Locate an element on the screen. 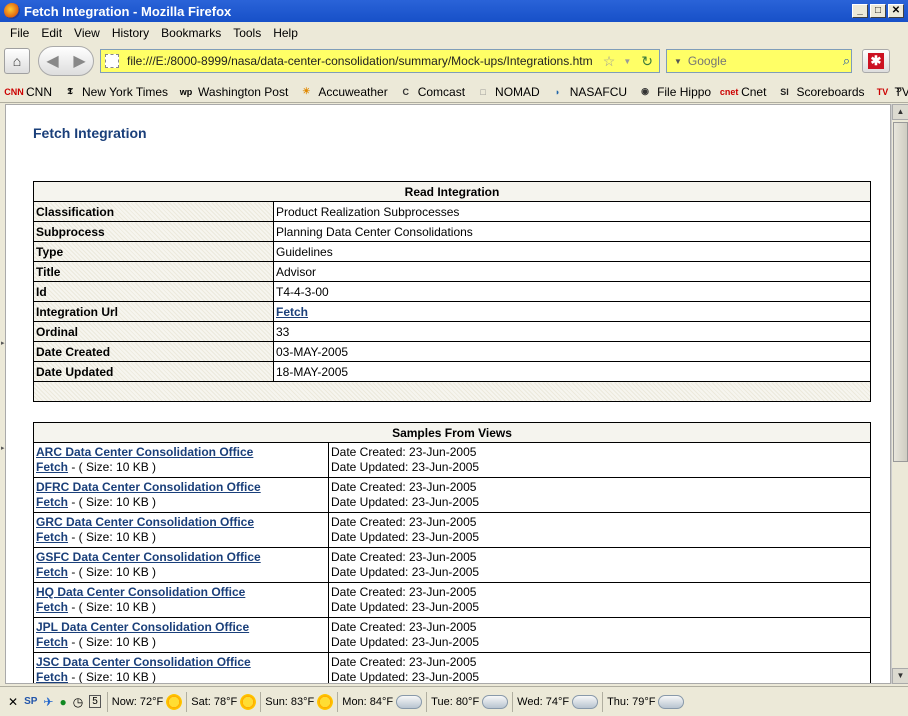 This screenshot has height=716, width=908. bookmark-cnet: cnet Cnet is located at coordinates (743, 92).